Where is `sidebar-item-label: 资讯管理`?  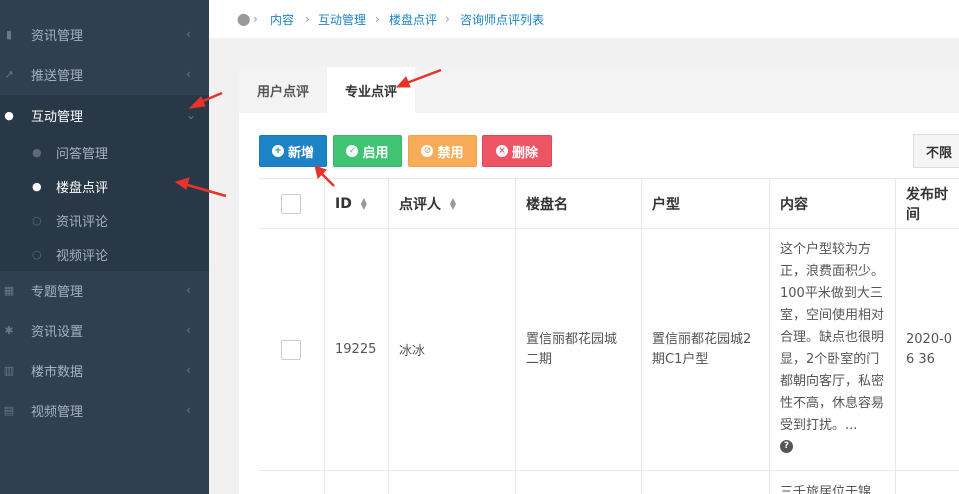
sidebar-item-label: 资讯管理 is located at coordinates (57, 36).